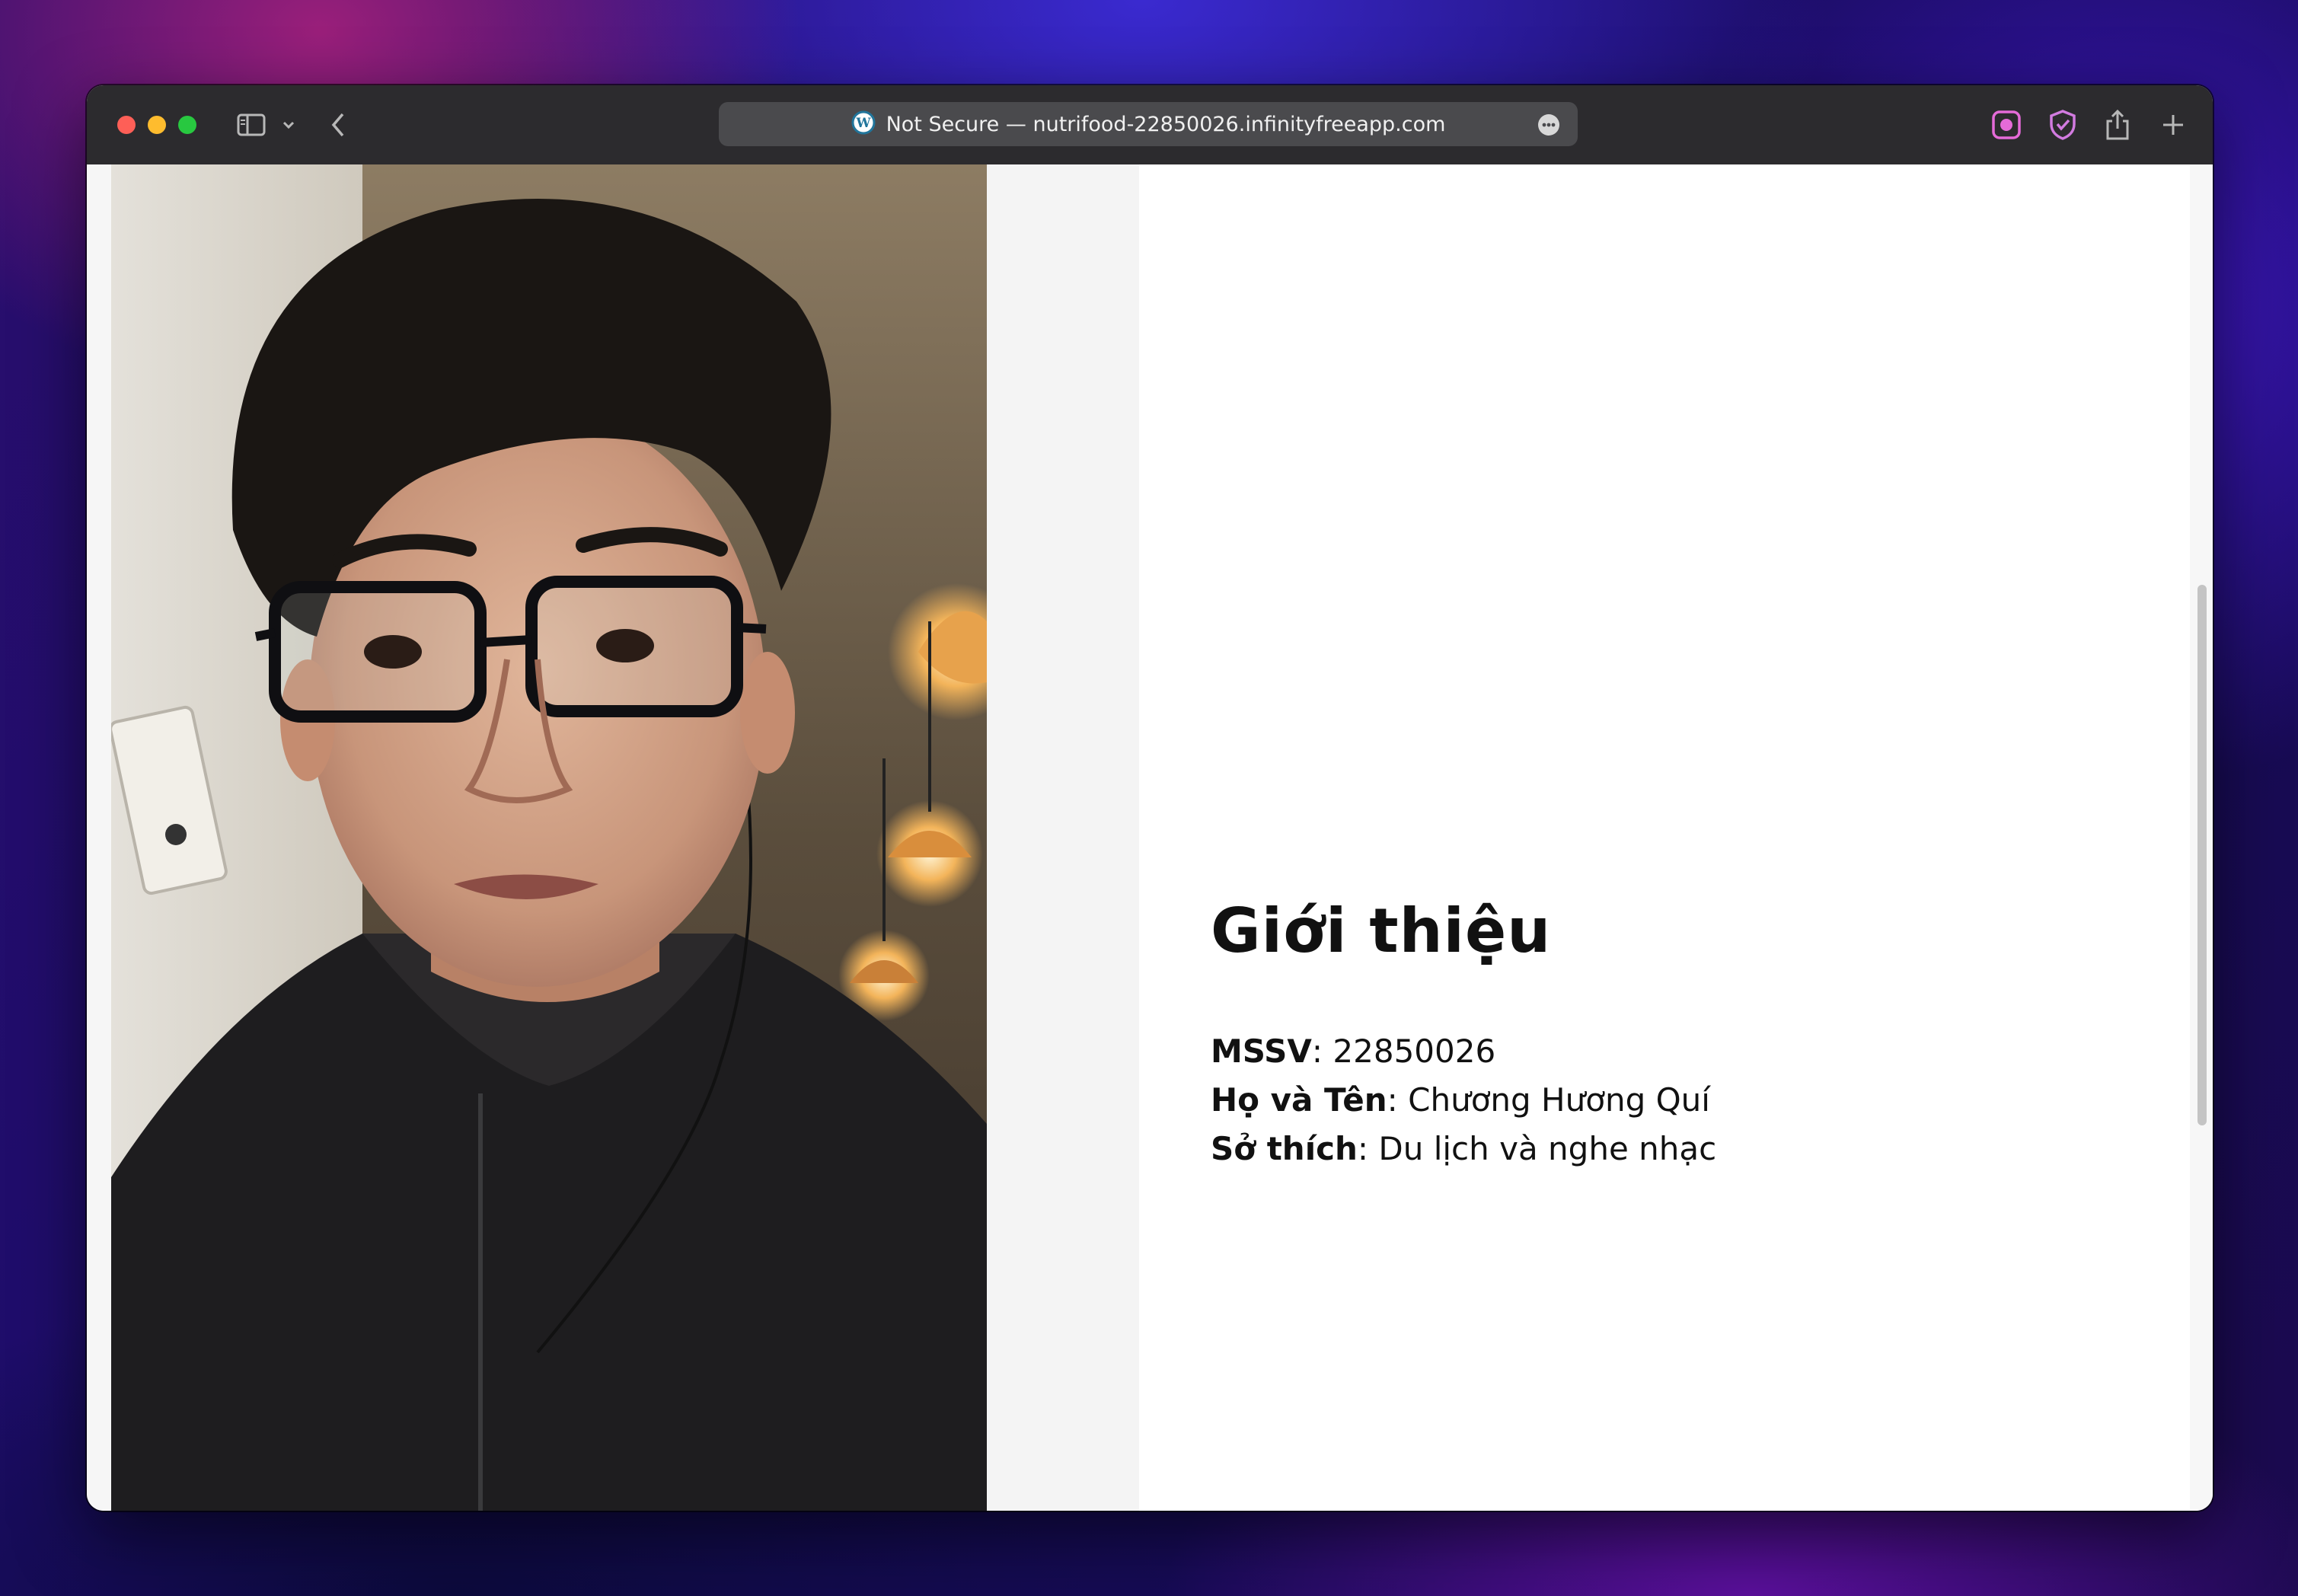  Describe the element at coordinates (338, 125) in the screenshot. I see `back-icon` at that location.